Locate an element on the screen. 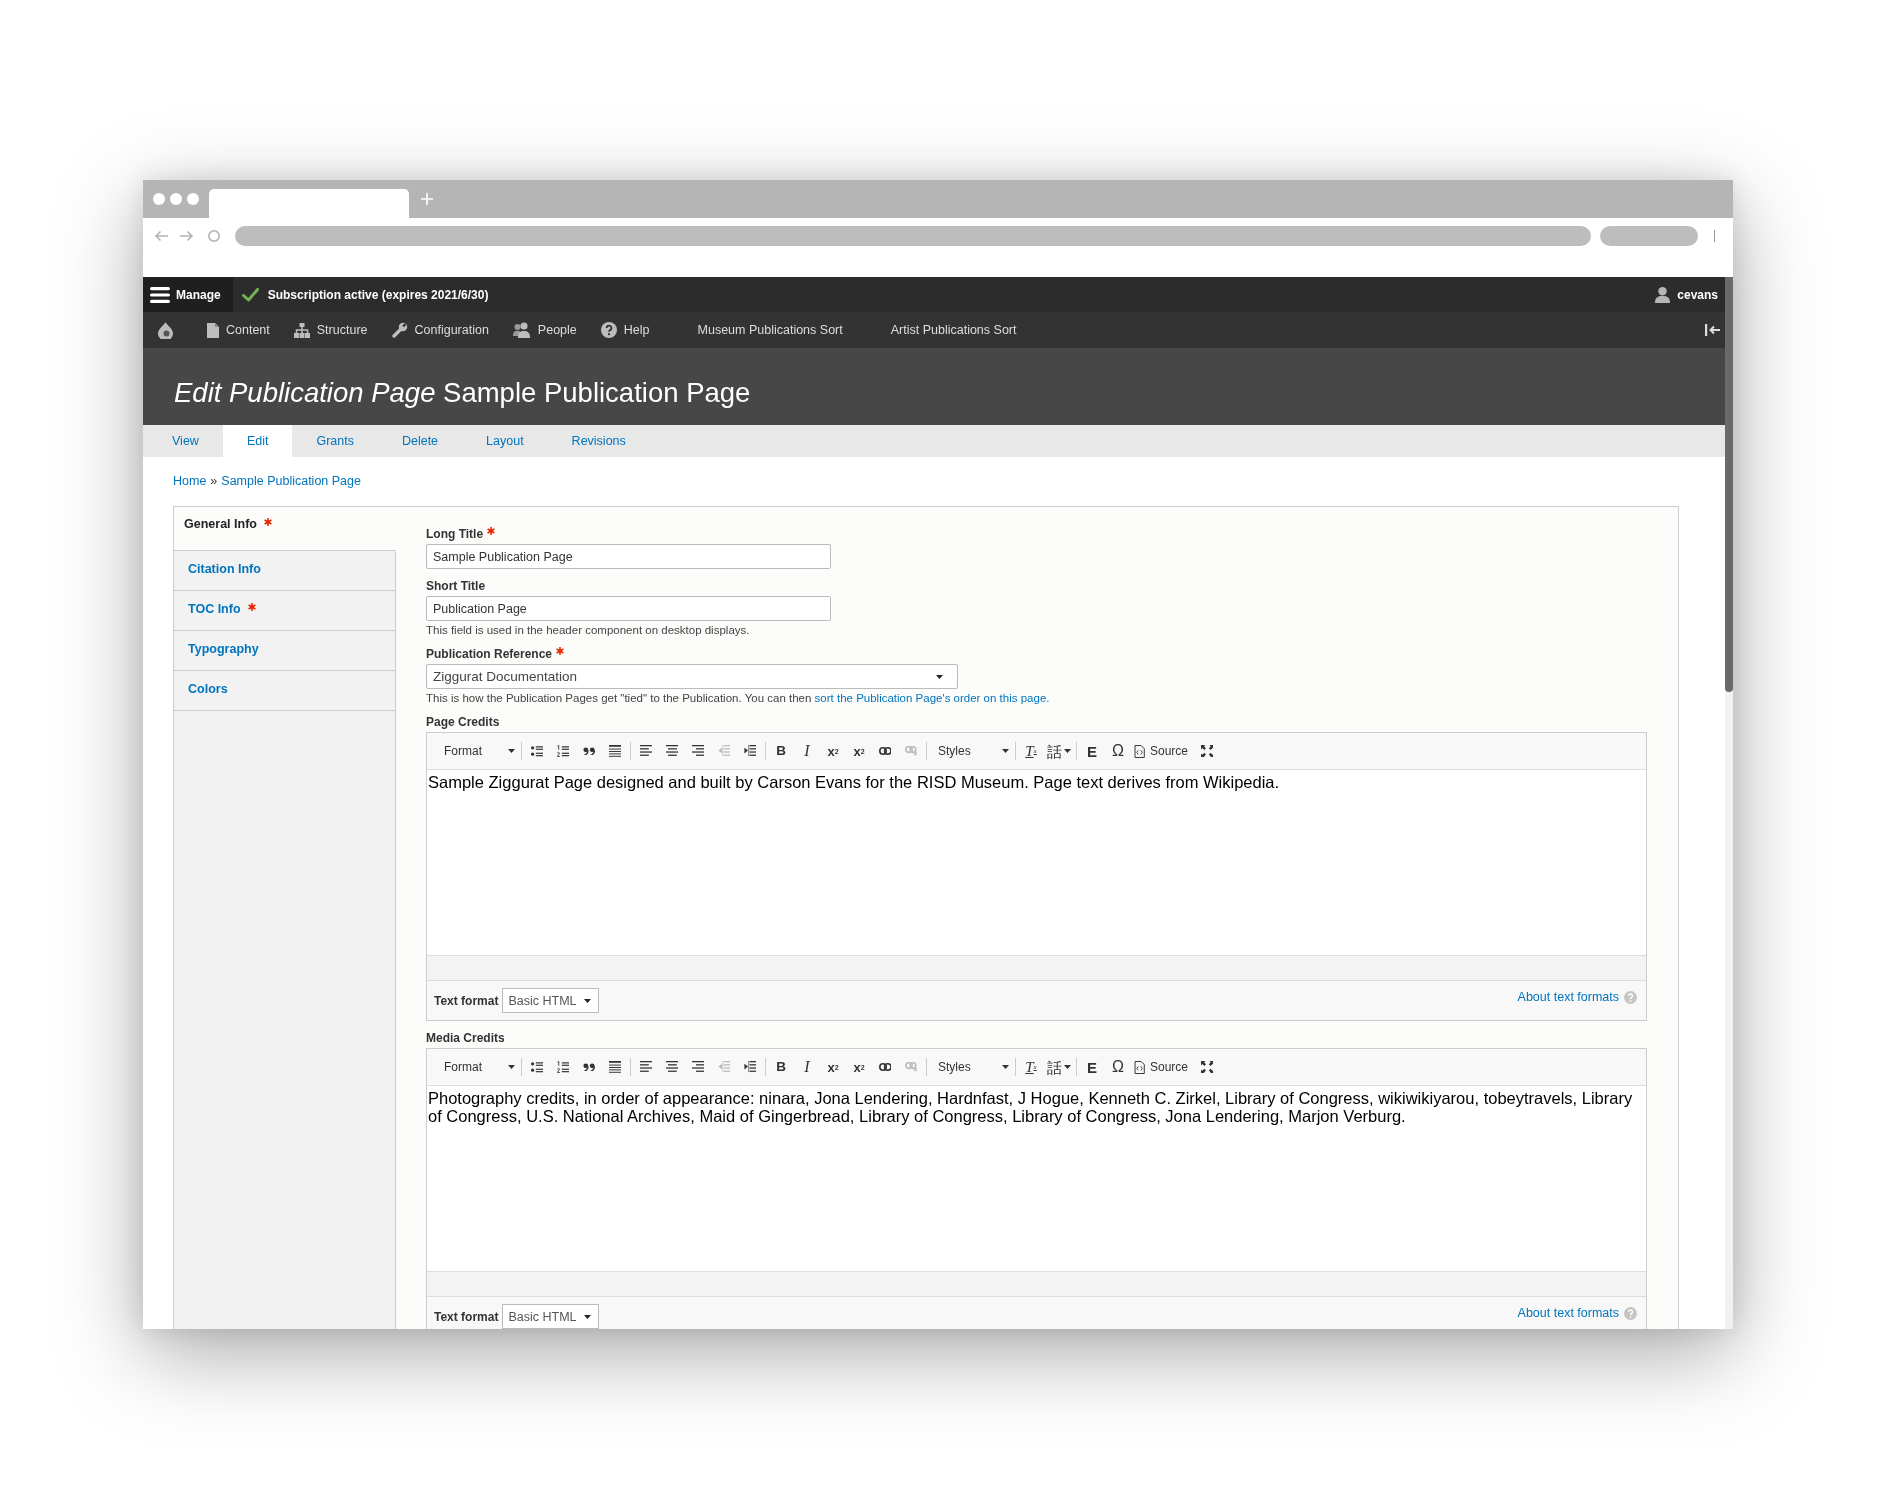 This screenshot has width=1886, height=1500. menu-link: Museum Publications Sort is located at coordinates (770, 330).